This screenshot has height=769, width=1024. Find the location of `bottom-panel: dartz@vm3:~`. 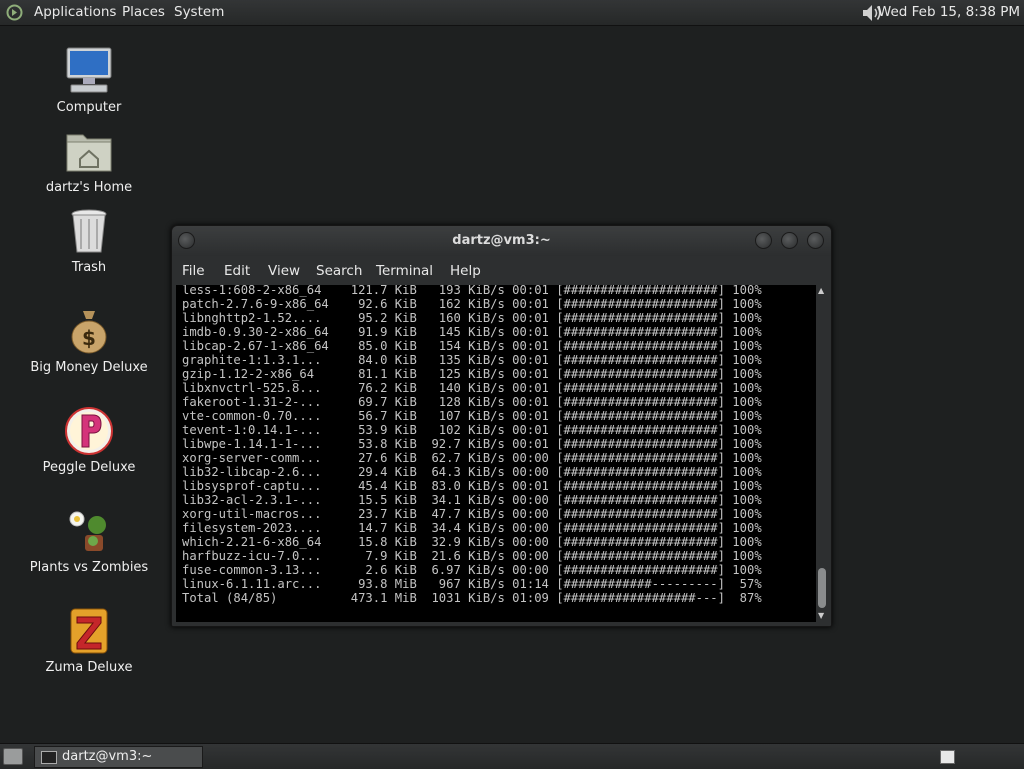

bottom-panel: dartz@vm3:~ is located at coordinates (512, 756).